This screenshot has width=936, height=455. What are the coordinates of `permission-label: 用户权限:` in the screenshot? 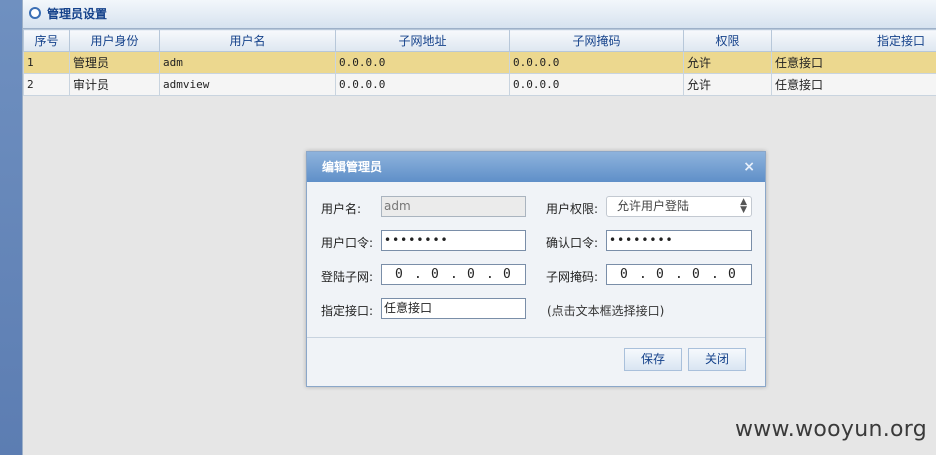 It's located at (572, 209).